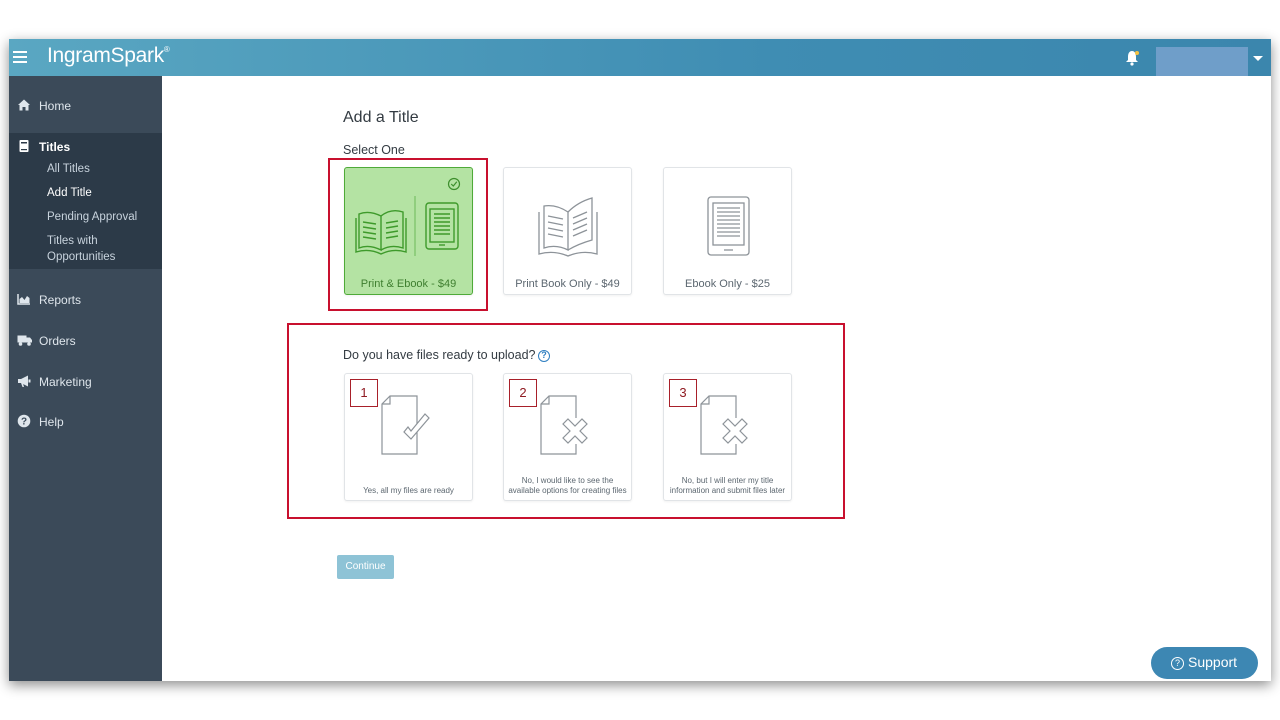 This screenshot has height=720, width=1280. Describe the element at coordinates (85, 342) in the screenshot. I see `sidebar-item-orders: Orders` at that location.